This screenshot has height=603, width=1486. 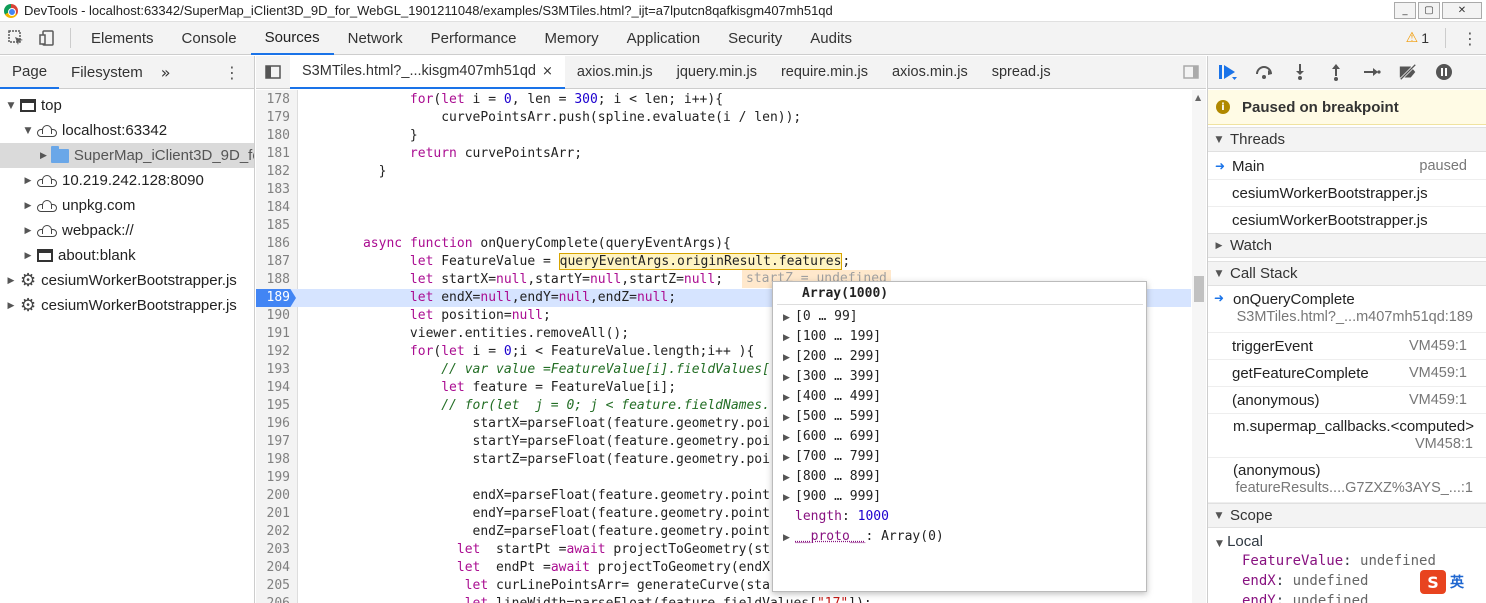 What do you see at coordinates (273, 280) in the screenshot?
I see `line-number: 188` at bounding box center [273, 280].